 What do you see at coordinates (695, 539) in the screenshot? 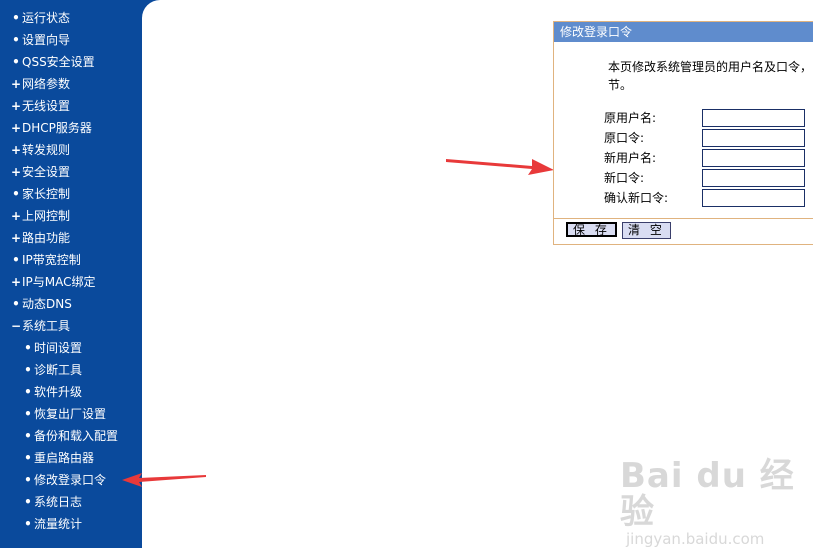
I see `watermark-url: jingyan.baidu.com` at bounding box center [695, 539].